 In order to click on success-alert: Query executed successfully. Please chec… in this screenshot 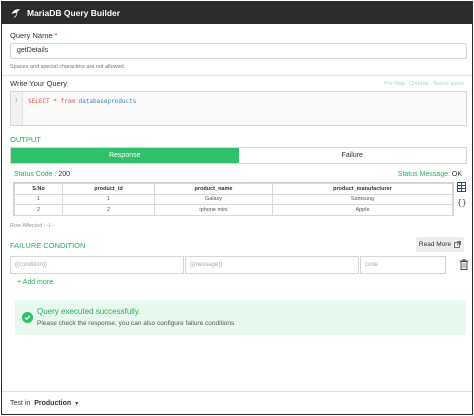, I will do `click(240, 317)`.